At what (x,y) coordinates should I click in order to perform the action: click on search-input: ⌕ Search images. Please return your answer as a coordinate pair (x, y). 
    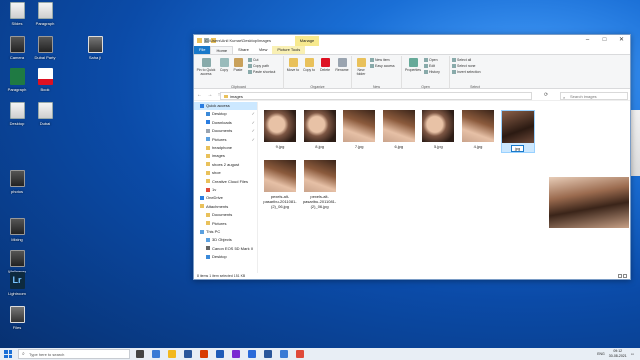
    Looking at the image, I should click on (594, 96).